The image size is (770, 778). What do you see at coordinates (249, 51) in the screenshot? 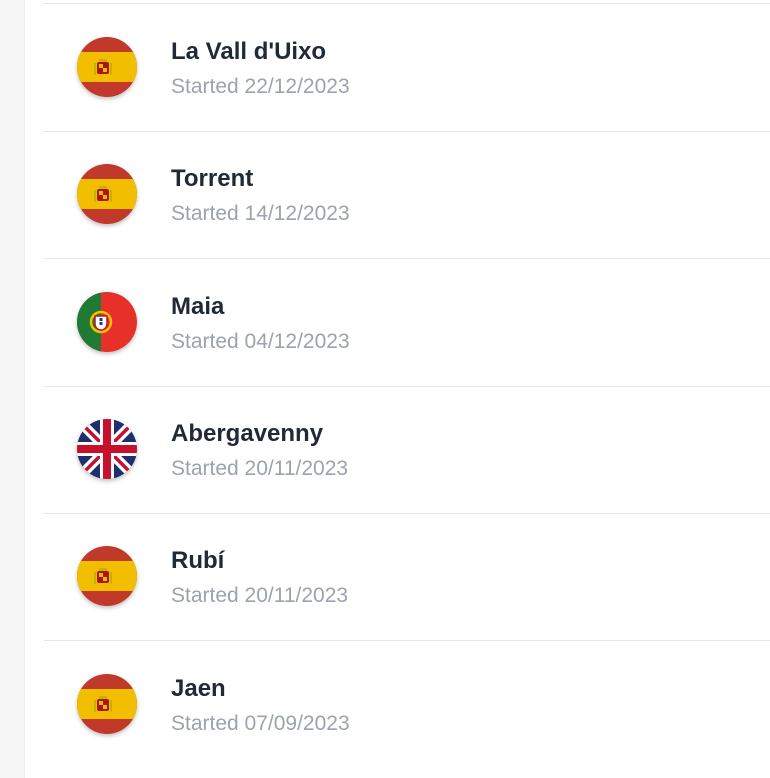
I see `project-name: La Vall d'Uixo` at bounding box center [249, 51].